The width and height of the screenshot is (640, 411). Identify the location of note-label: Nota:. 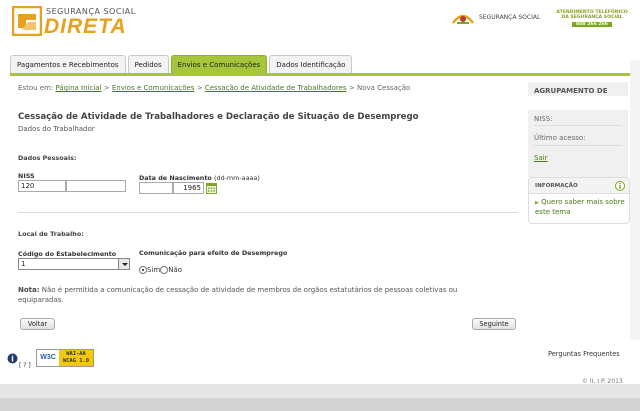
(29, 290).